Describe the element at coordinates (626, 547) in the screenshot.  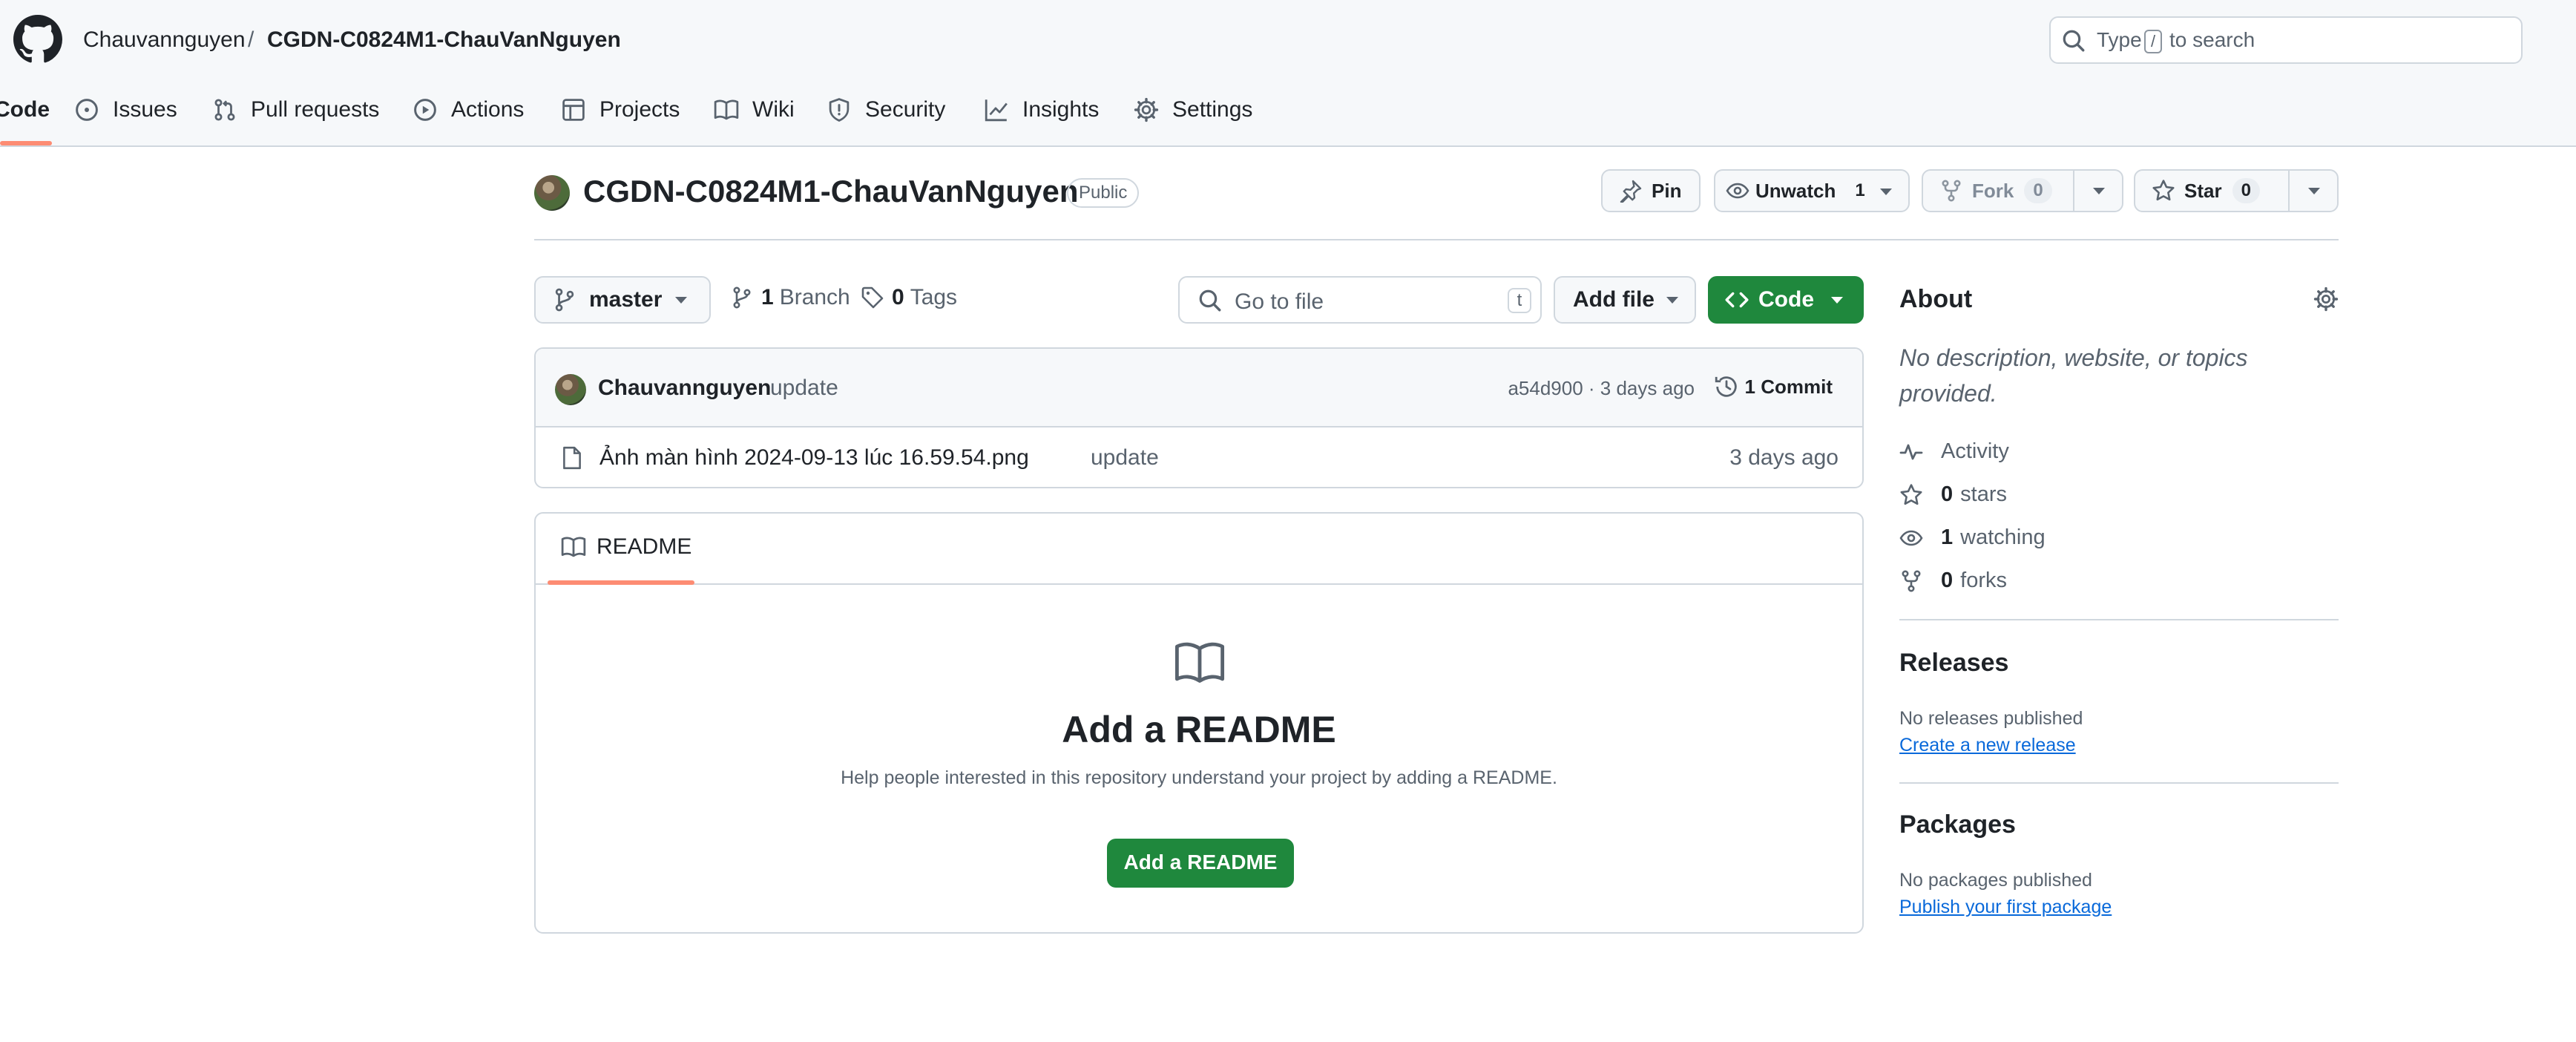
I see `readme-tab: README` at that location.